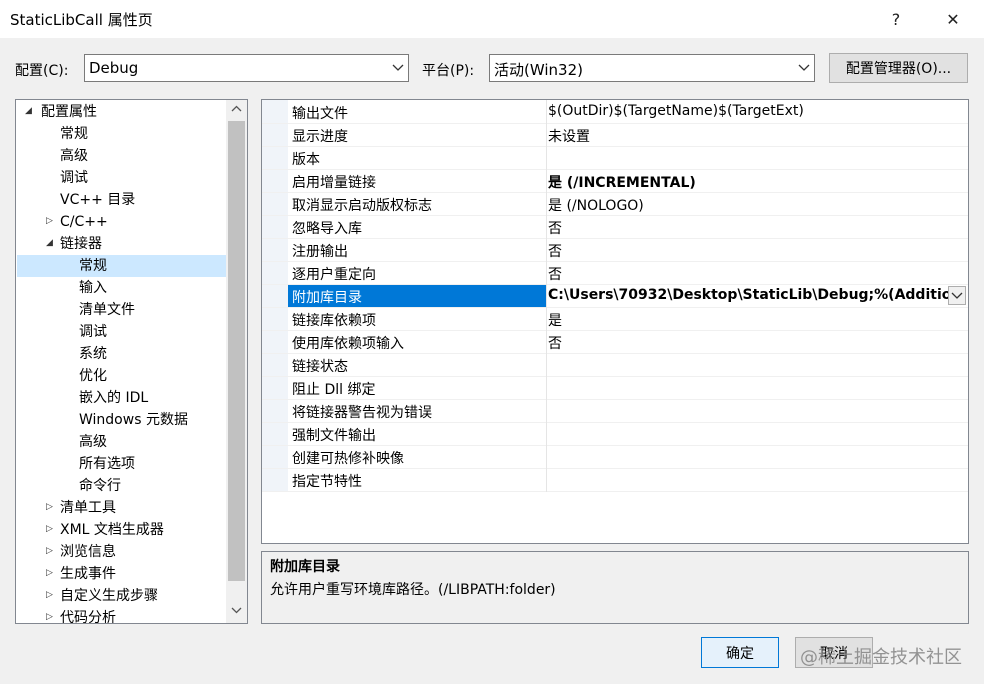  Describe the element at coordinates (42, 71) in the screenshot. I see `config-label: 配置(C):` at that location.